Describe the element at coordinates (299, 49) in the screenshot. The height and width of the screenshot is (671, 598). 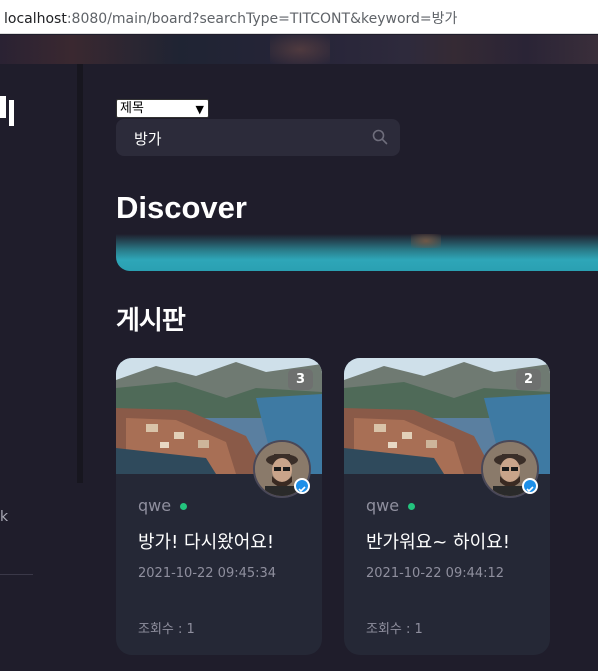
I see `header-banner-image` at that location.